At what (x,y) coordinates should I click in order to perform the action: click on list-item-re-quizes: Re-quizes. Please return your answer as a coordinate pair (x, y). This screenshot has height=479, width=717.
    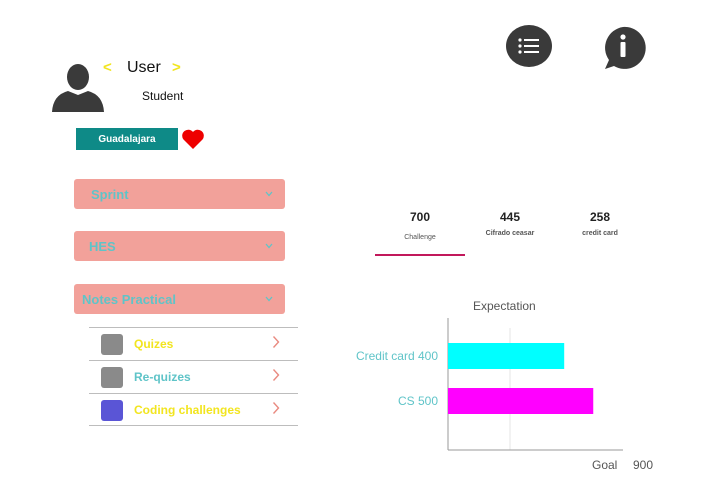
    Looking at the image, I should click on (193, 376).